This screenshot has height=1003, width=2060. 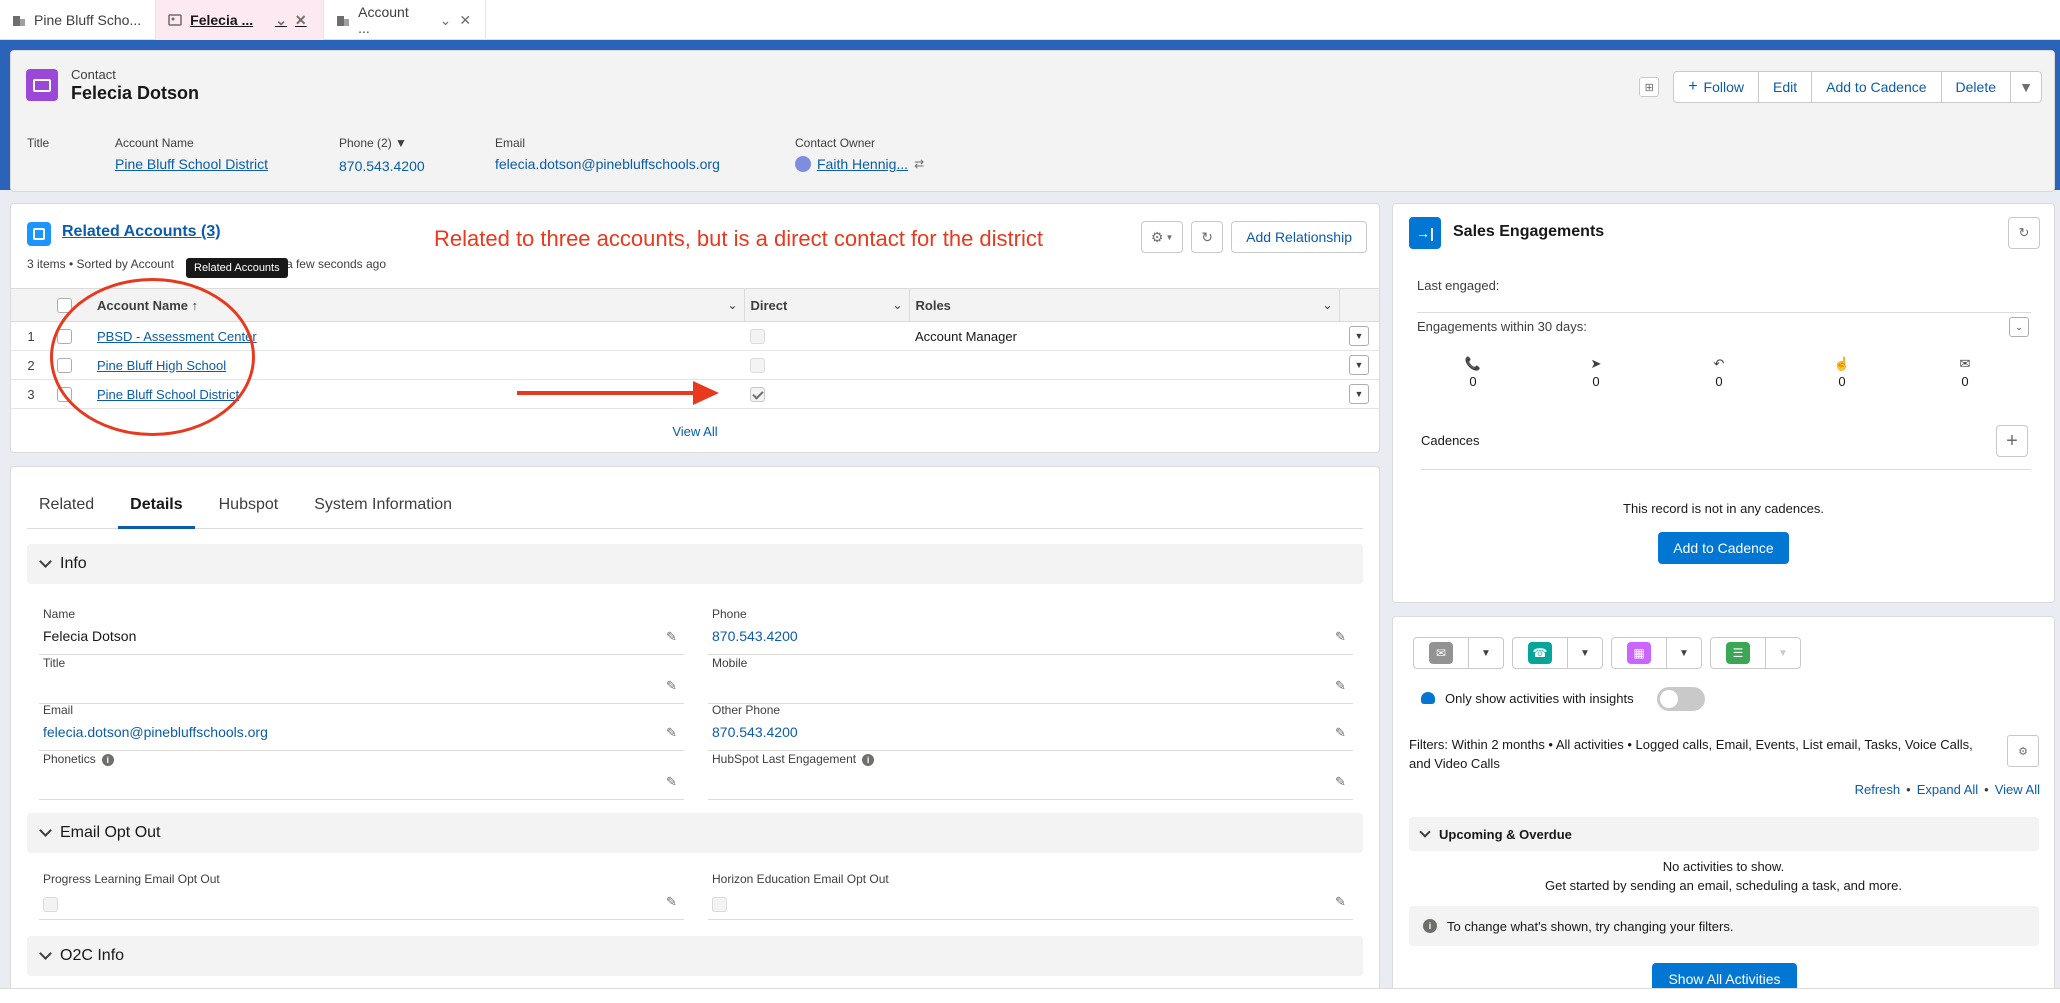 What do you see at coordinates (1842, 372) in the screenshot?
I see `clicks-count: ☝ 0` at bounding box center [1842, 372].